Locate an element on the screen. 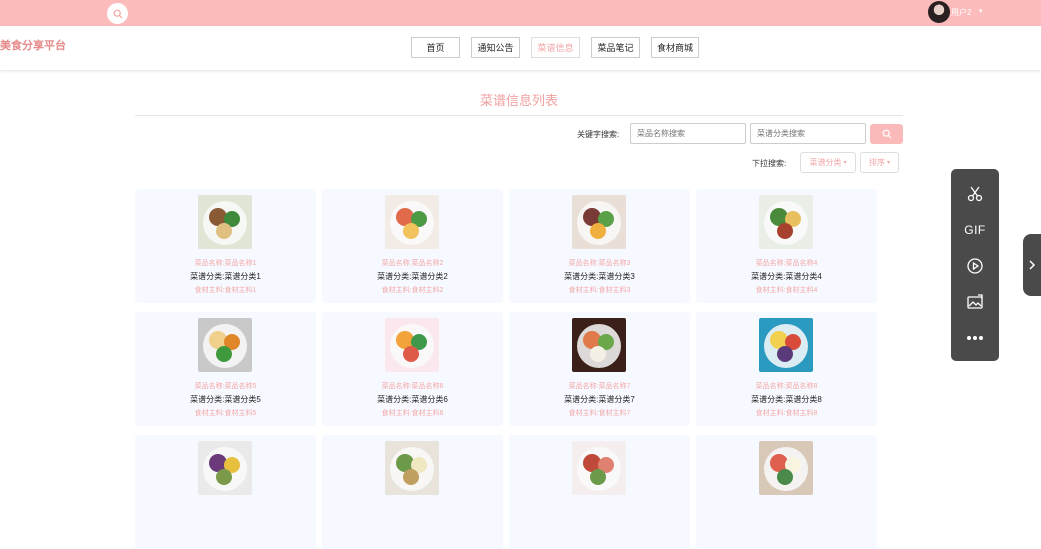 This screenshot has width=1041, height=549. top-bar: 用户2 ▾ is located at coordinates (520, 13).